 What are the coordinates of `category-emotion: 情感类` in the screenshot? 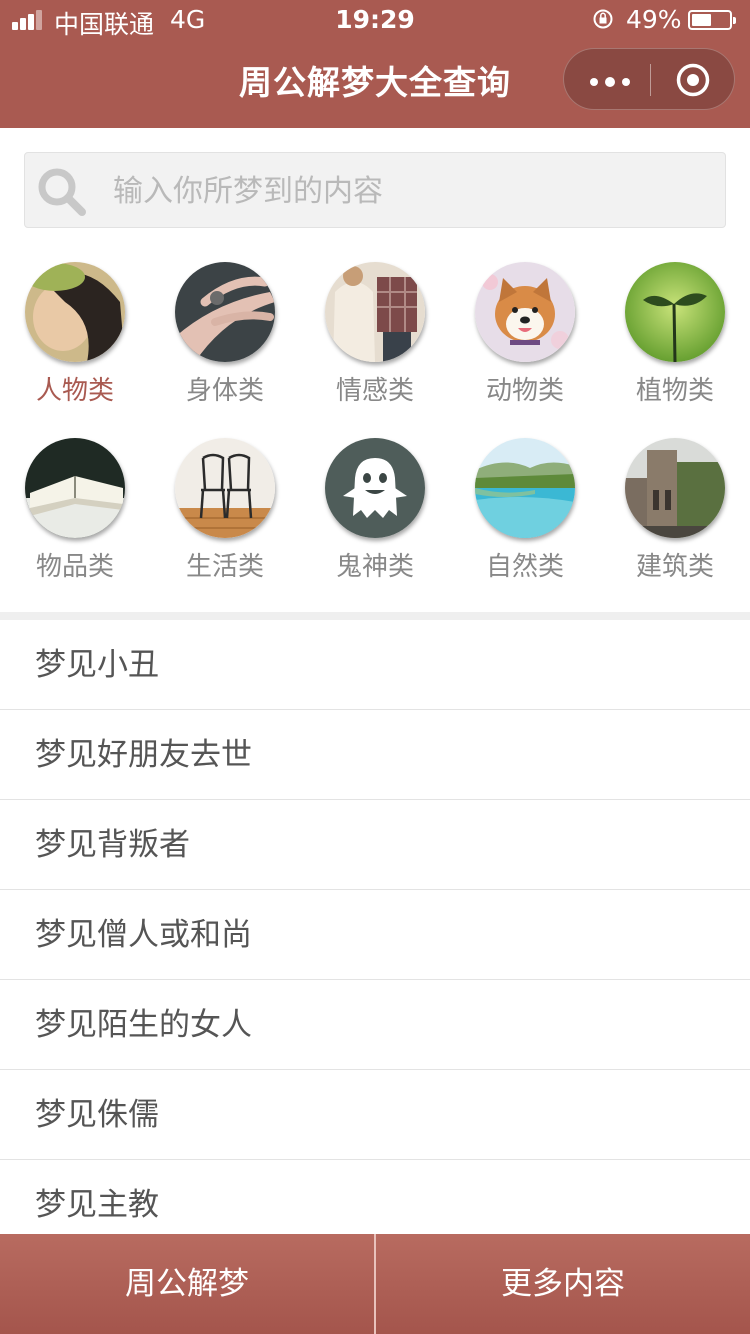 It's located at (375, 337).